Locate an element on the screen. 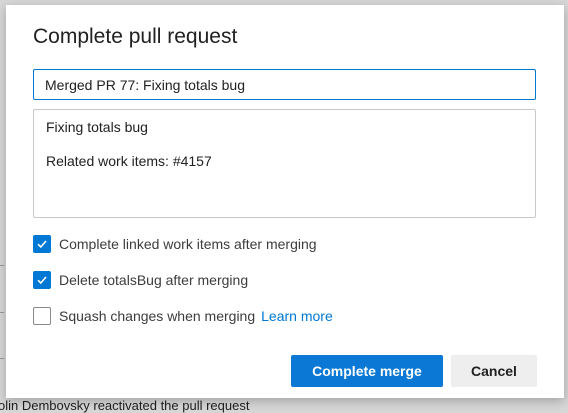  delete-branch-option: Delete totalsBug after merging is located at coordinates (140, 280).